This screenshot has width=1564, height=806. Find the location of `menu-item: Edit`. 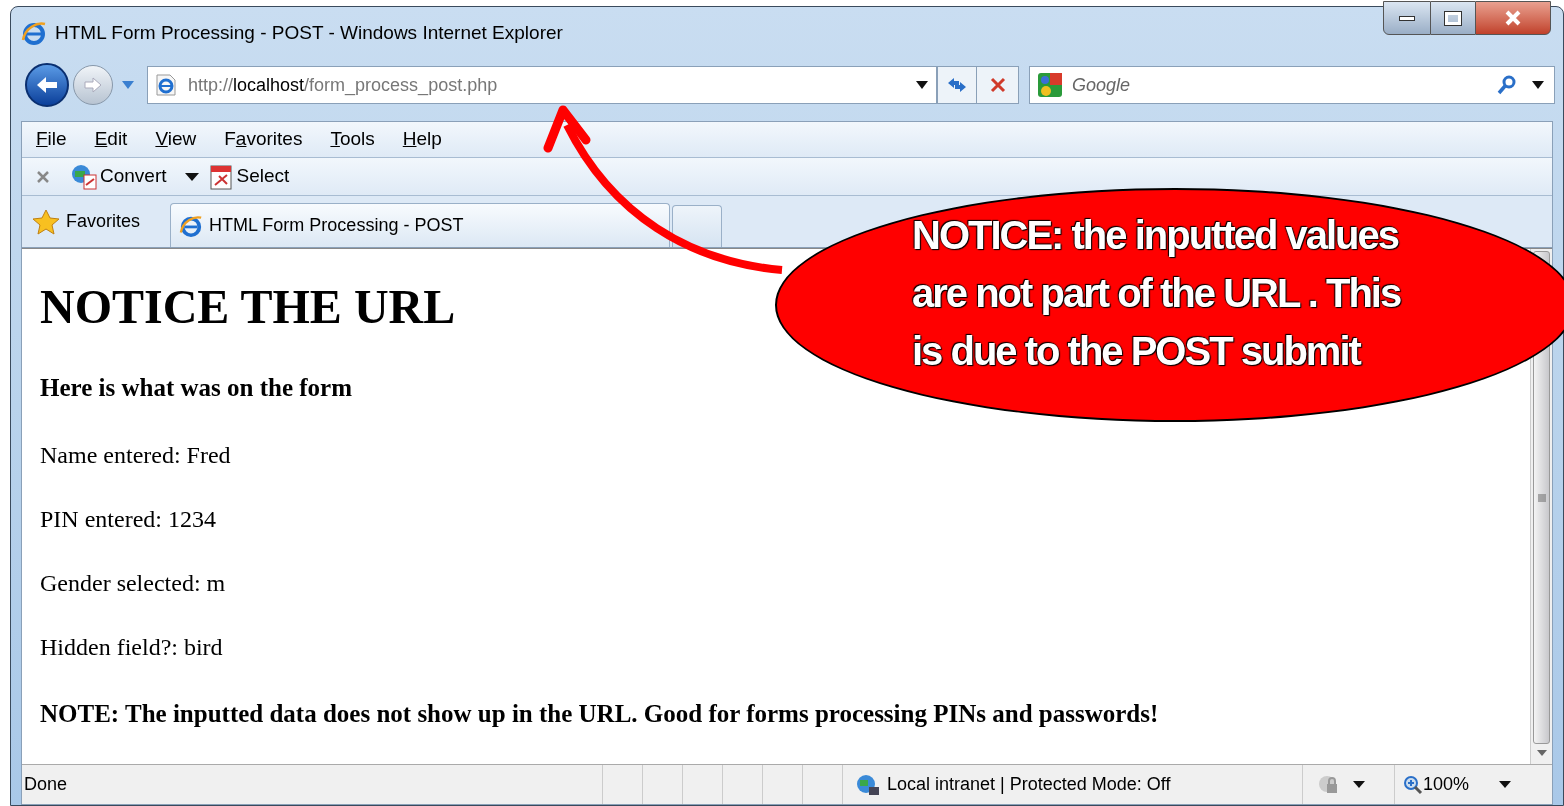

menu-item: Edit is located at coordinates (111, 139).